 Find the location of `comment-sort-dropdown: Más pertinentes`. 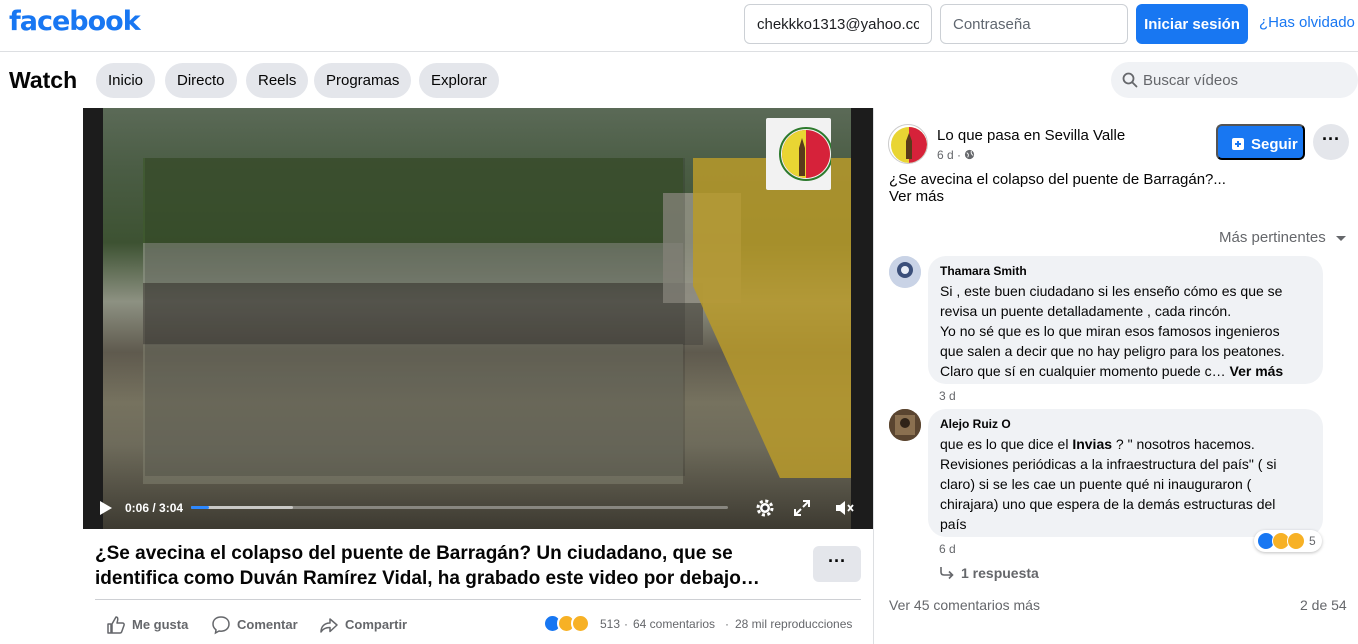

comment-sort-dropdown: Más pertinentes is located at coordinates (1282, 237).